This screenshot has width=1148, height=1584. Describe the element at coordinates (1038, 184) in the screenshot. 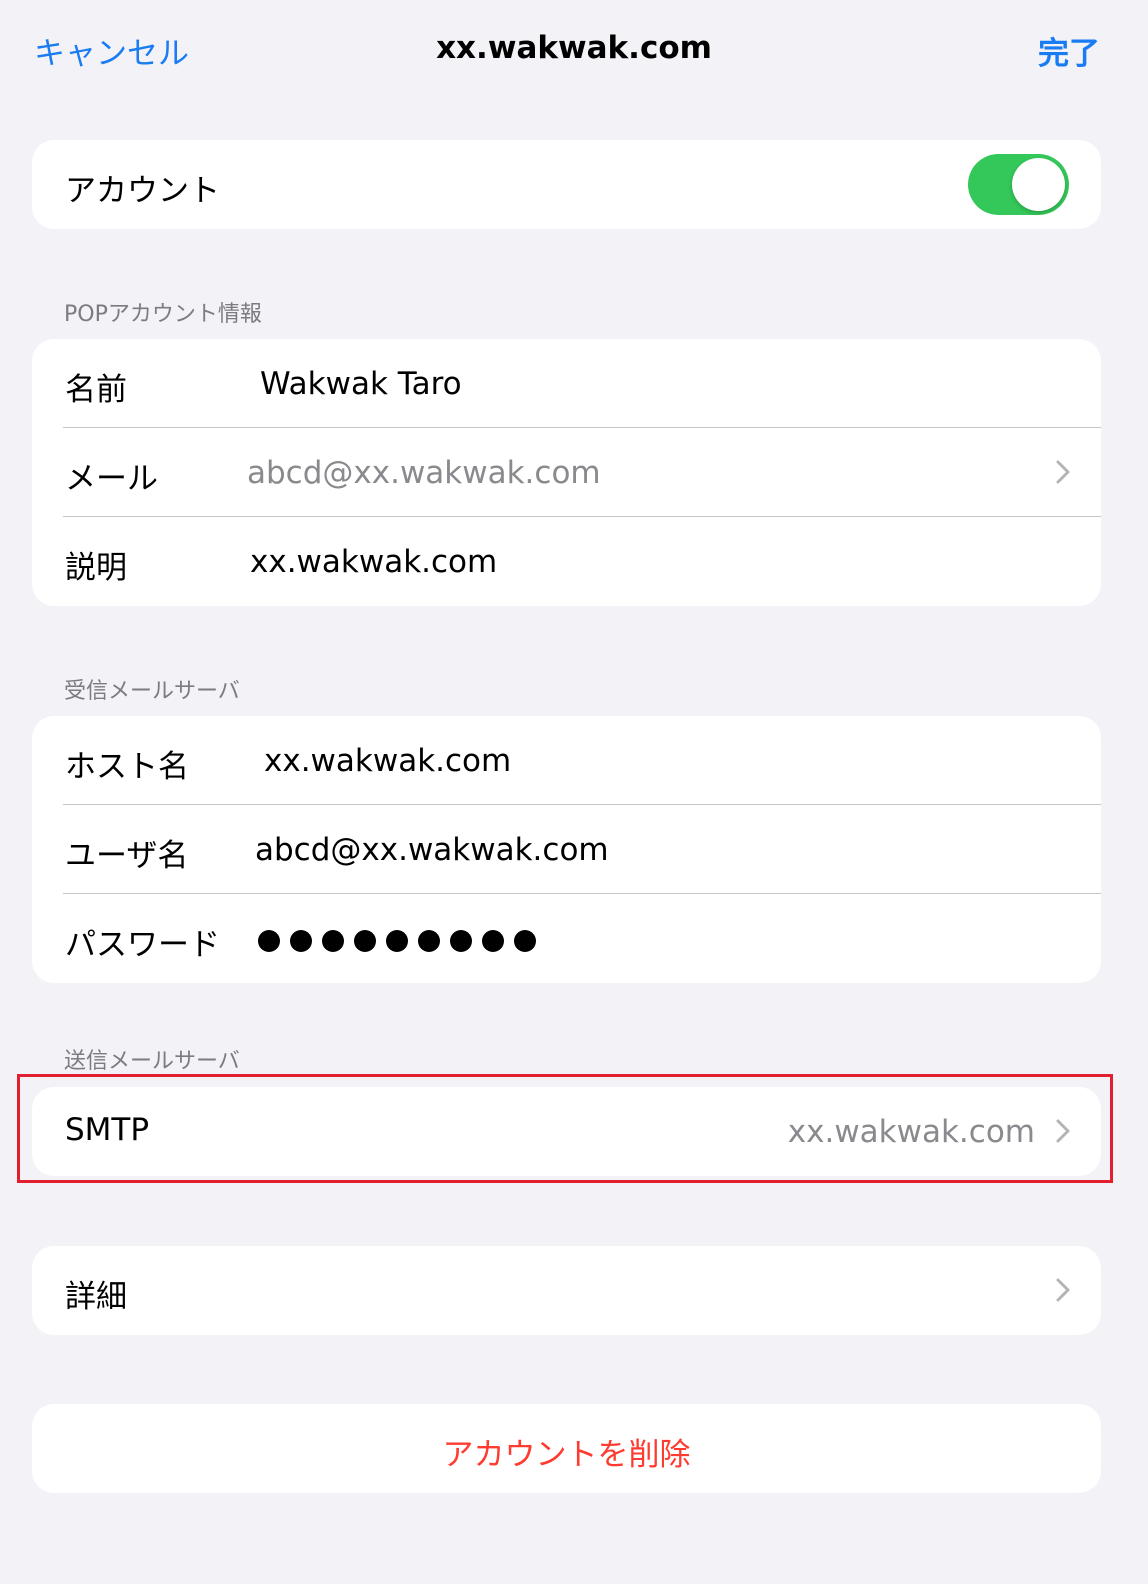

I see `toggle-knob` at that location.